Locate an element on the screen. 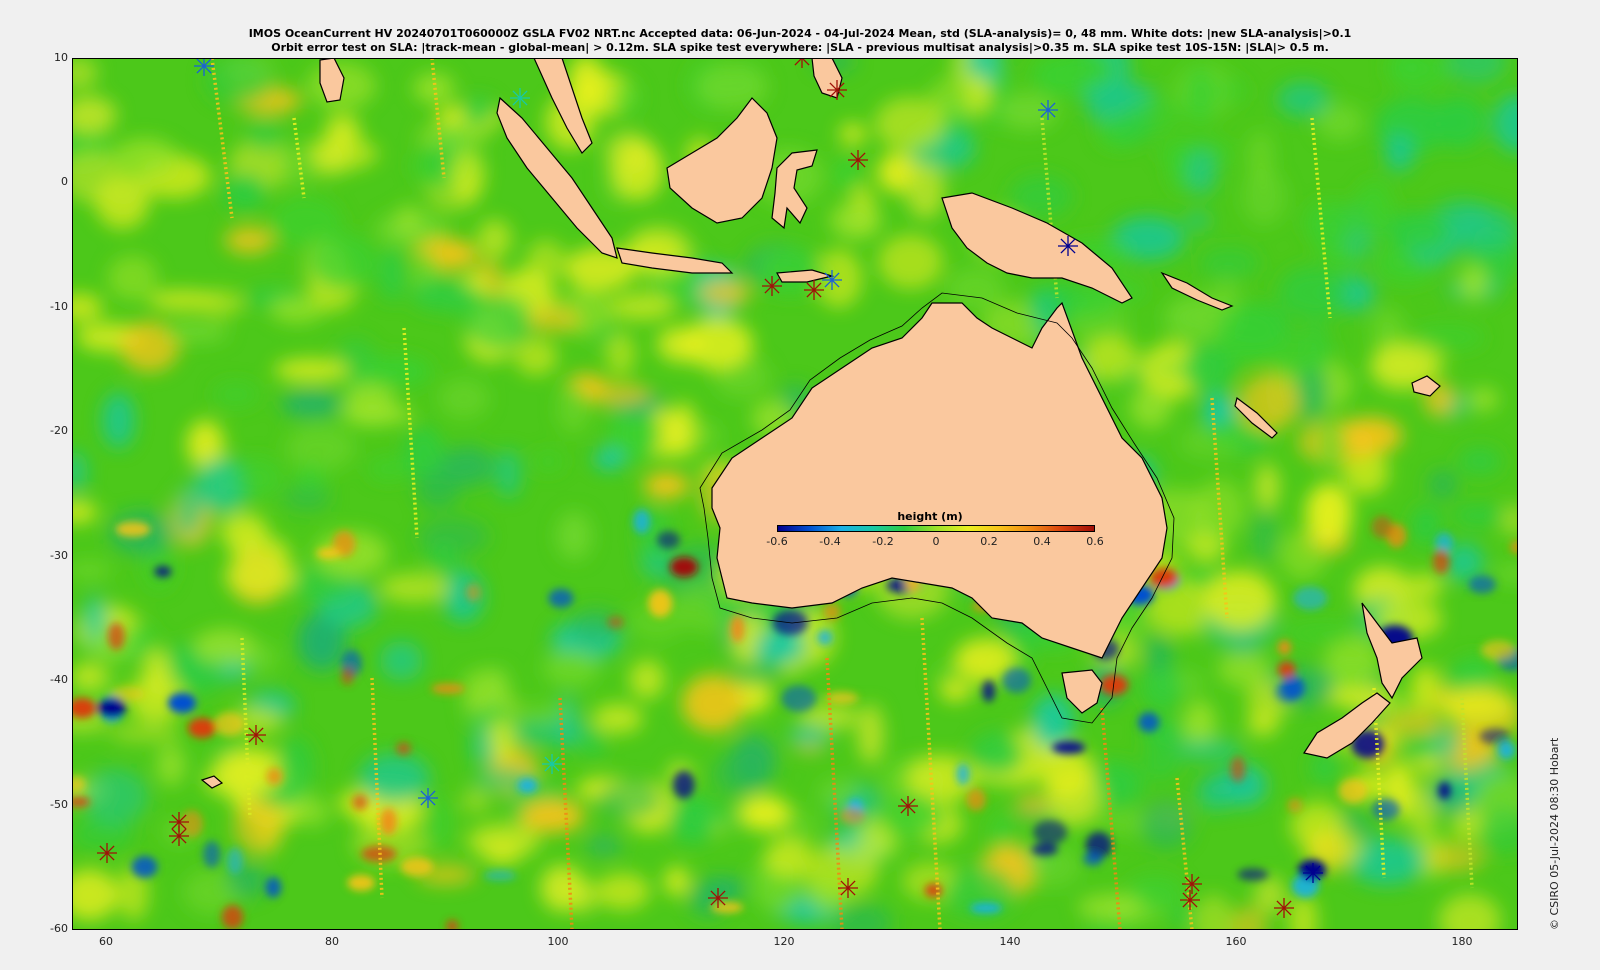  lat-tick: 0 is located at coordinates (64, 181).